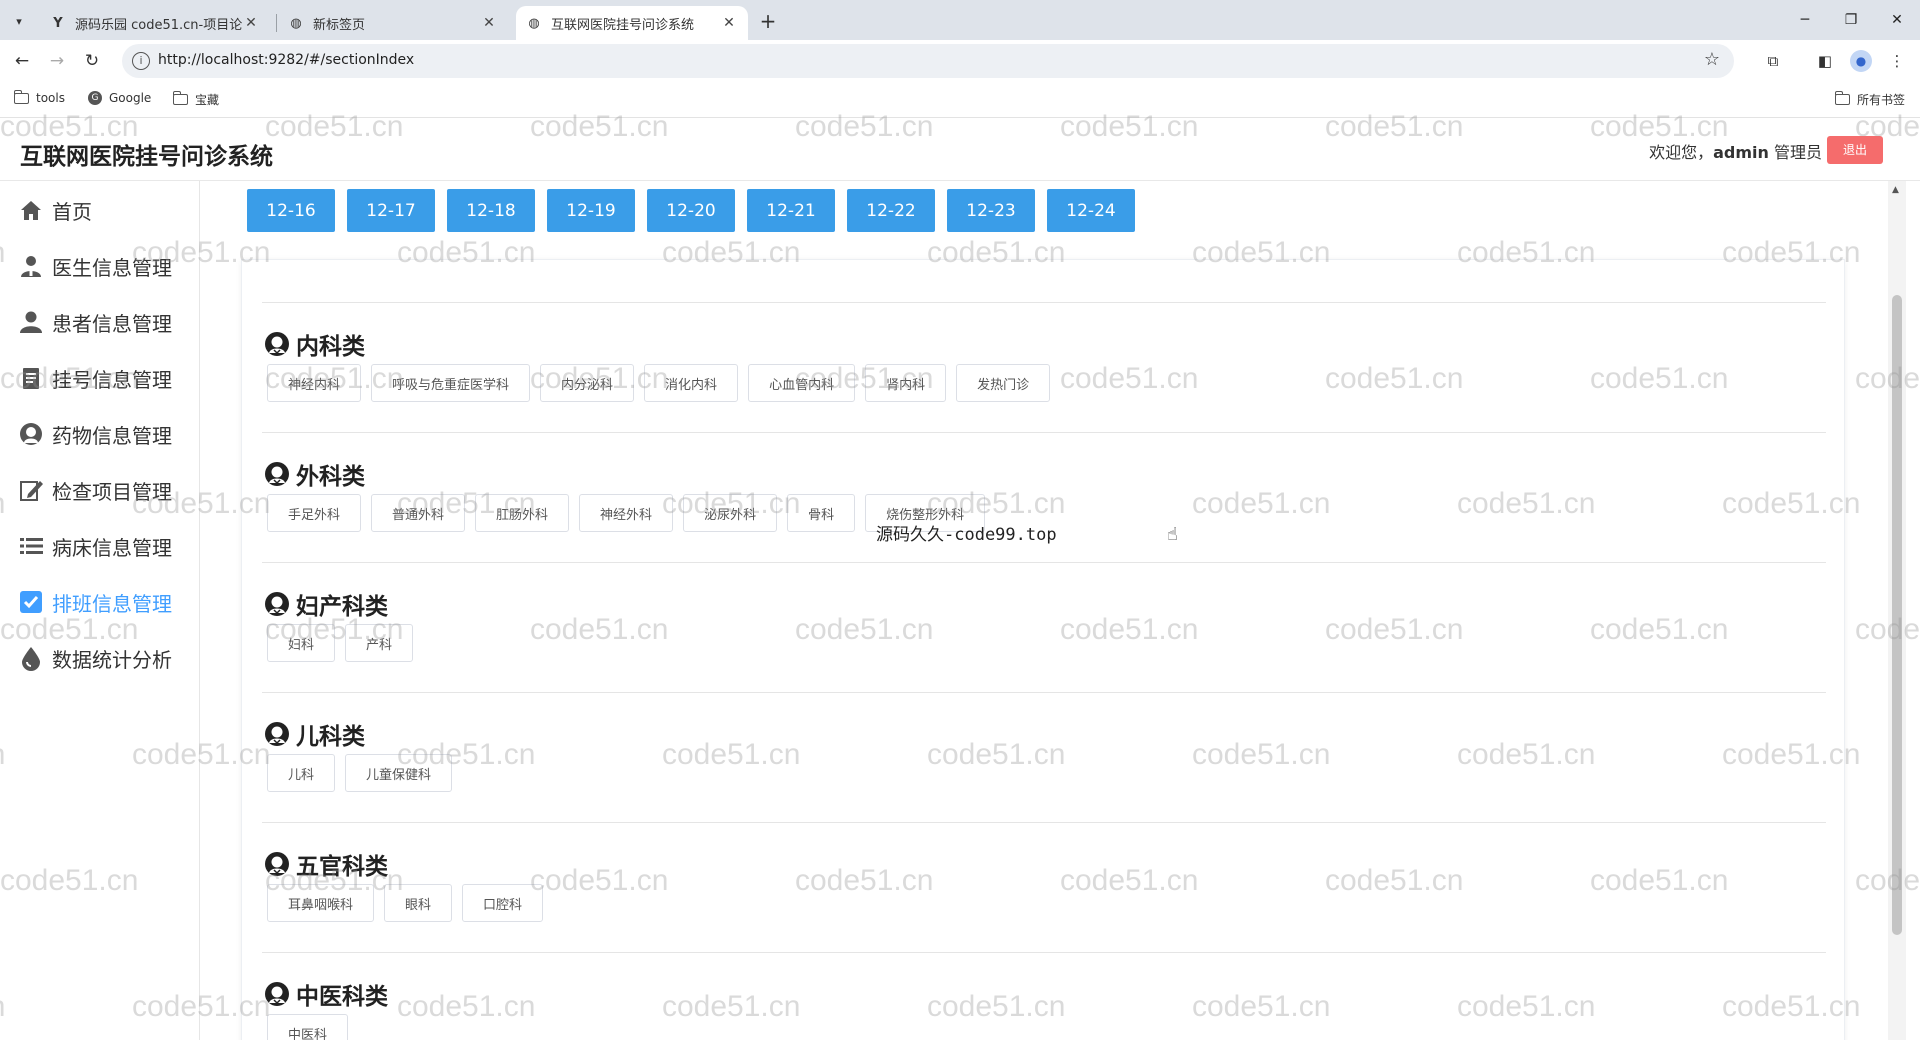  What do you see at coordinates (22, 61) in the screenshot?
I see `back-arrow-icon: ←` at bounding box center [22, 61].